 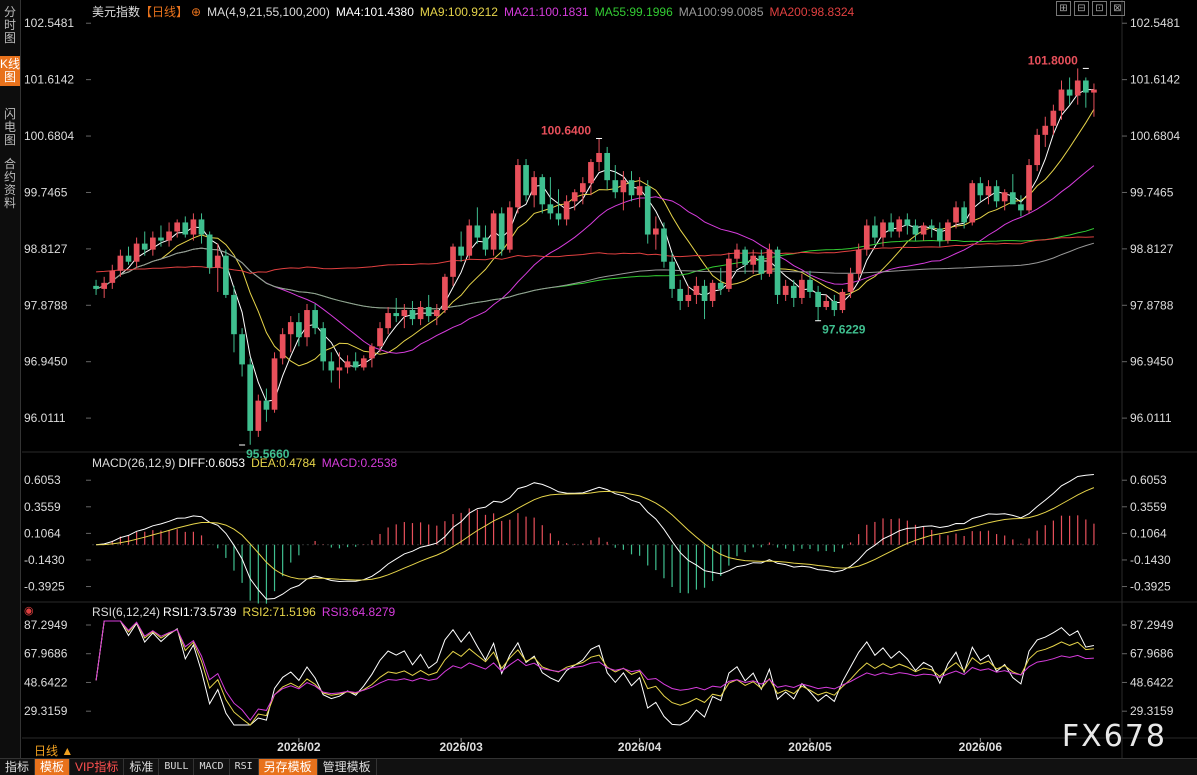 What do you see at coordinates (29, 610) in the screenshot?
I see `rsi-settings-icon: ◉` at bounding box center [29, 610].